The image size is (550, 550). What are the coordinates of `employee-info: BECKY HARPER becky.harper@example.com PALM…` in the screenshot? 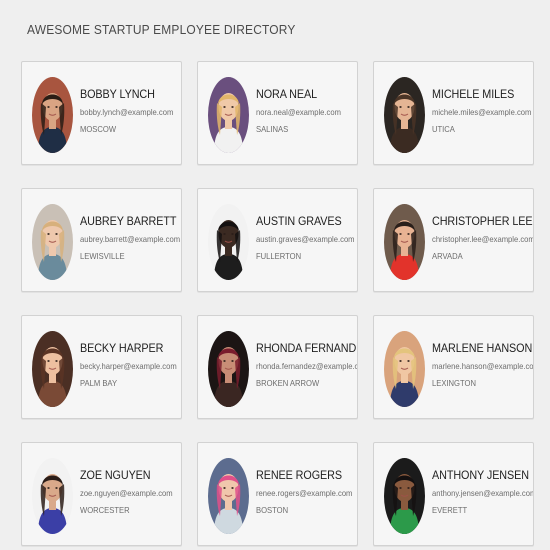 It's located at (129, 364).